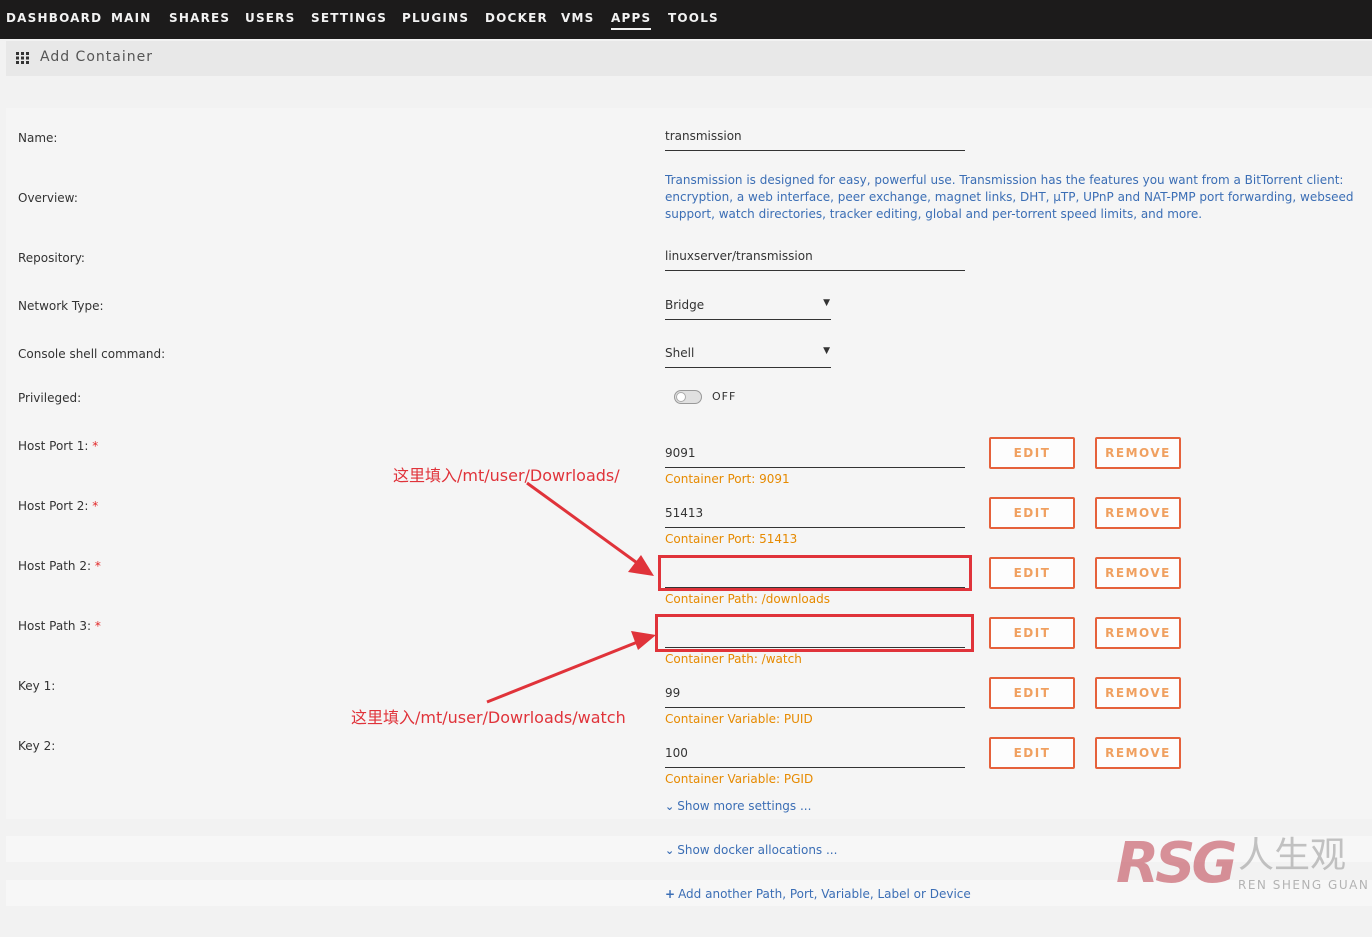 The height and width of the screenshot is (937, 1372). I want to click on host-path-3-label: Host Path 3: *, so click(59, 626).